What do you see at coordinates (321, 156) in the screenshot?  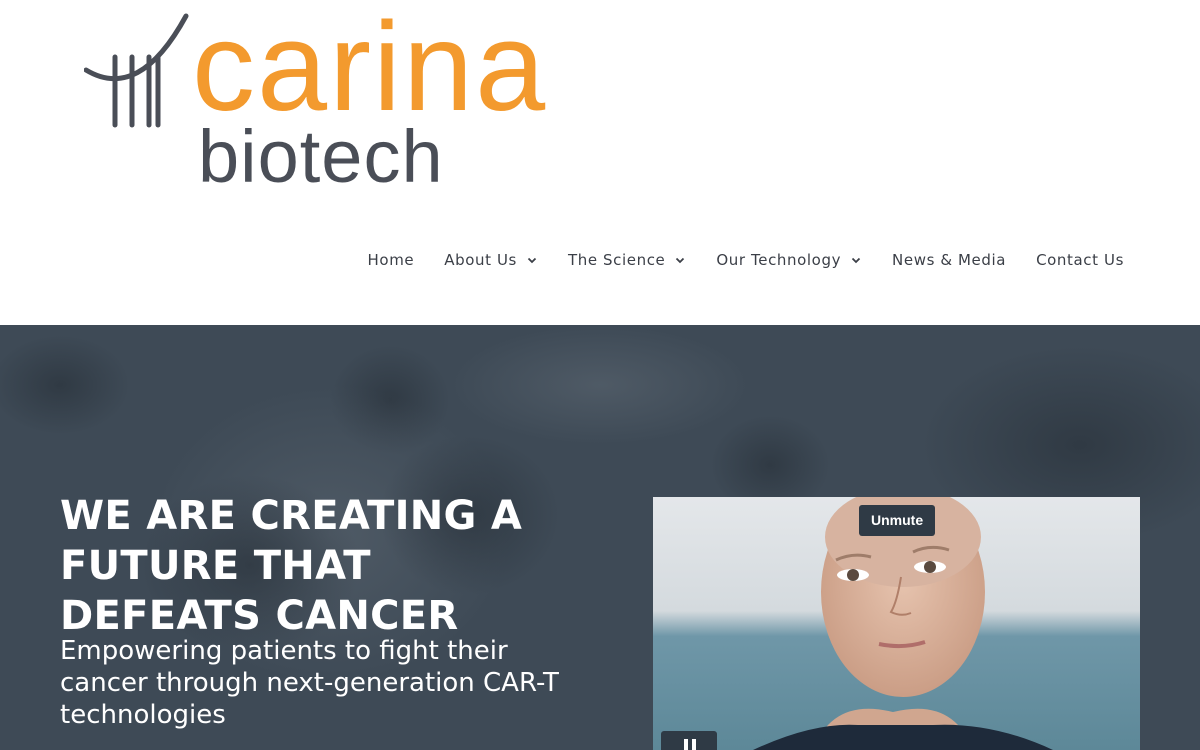 I see `logo-text-biotech: biotech` at bounding box center [321, 156].